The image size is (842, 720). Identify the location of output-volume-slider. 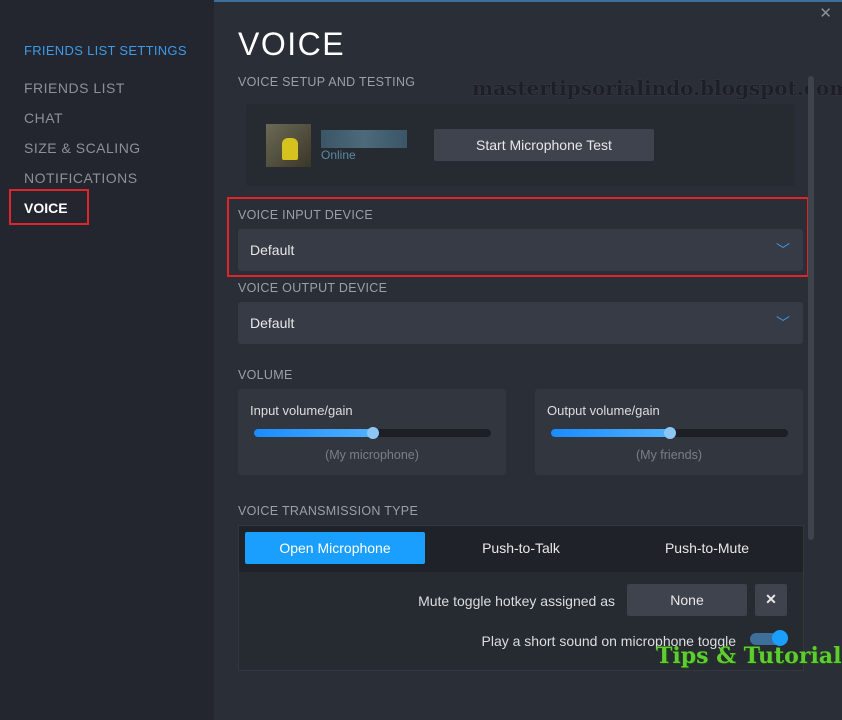
(669, 433).